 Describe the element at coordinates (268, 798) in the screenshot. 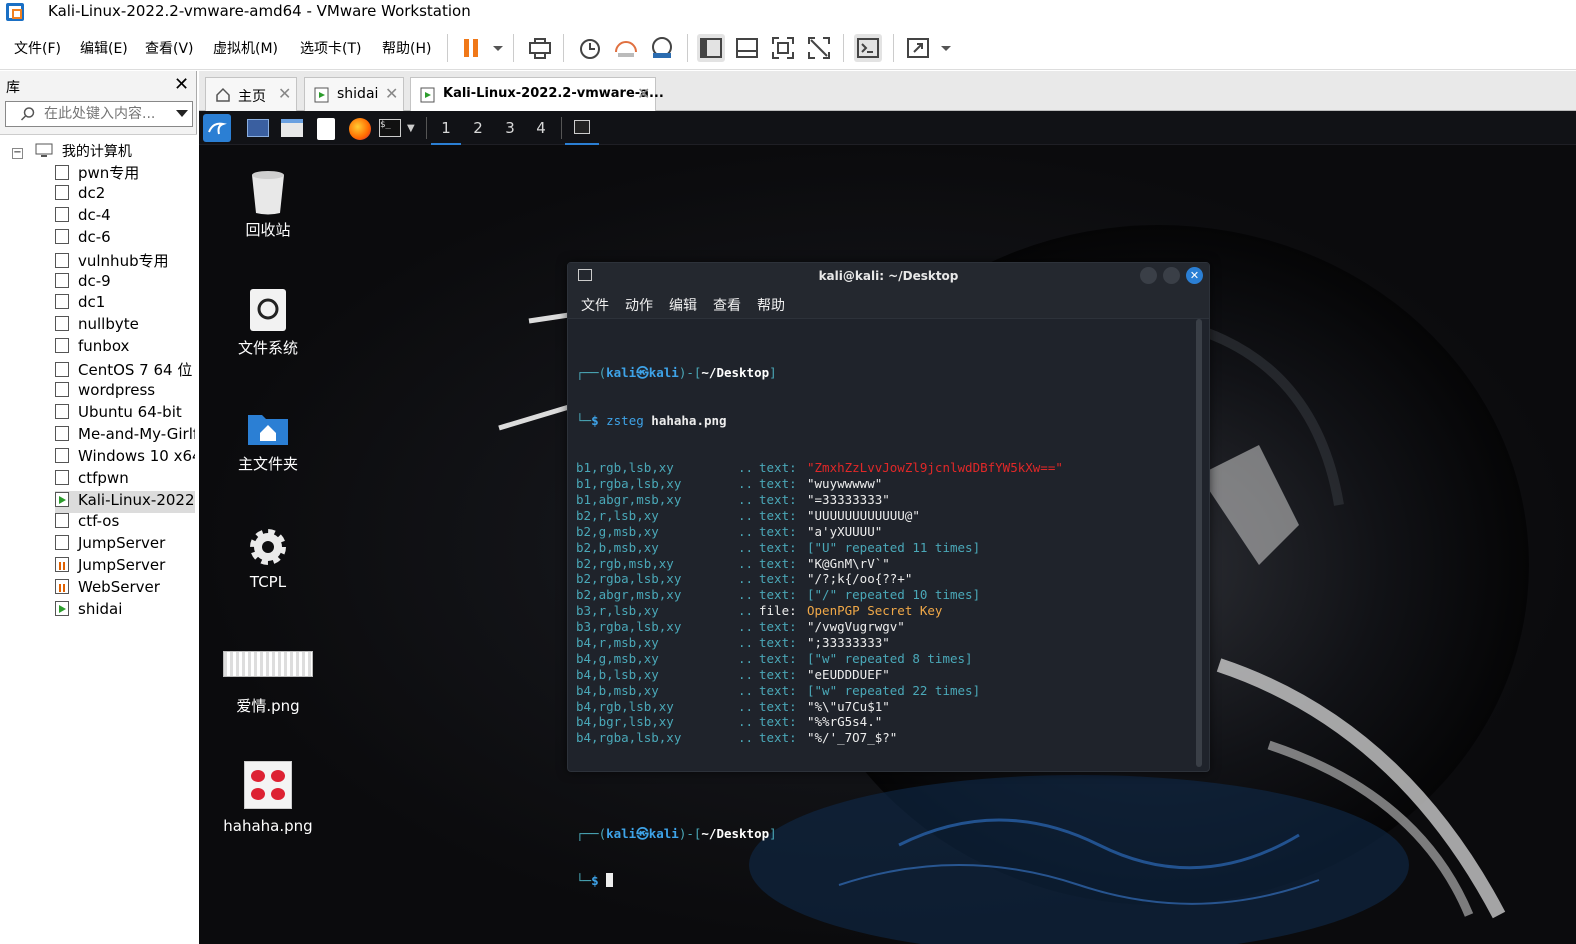

I see `desktop-icon-hahaha-png: hahaha.png` at that location.